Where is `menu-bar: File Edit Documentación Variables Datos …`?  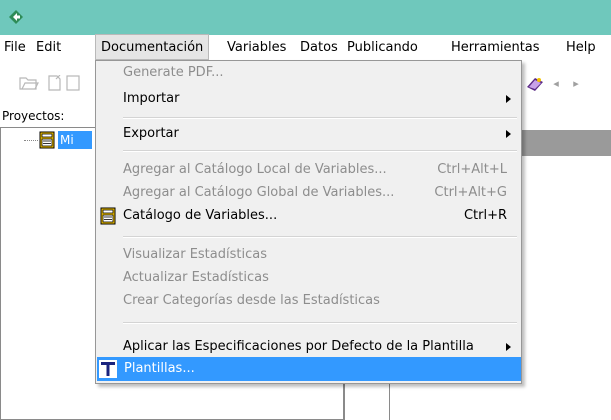 menu-bar: File Edit Documentación Variables Datos … is located at coordinates (305, 47).